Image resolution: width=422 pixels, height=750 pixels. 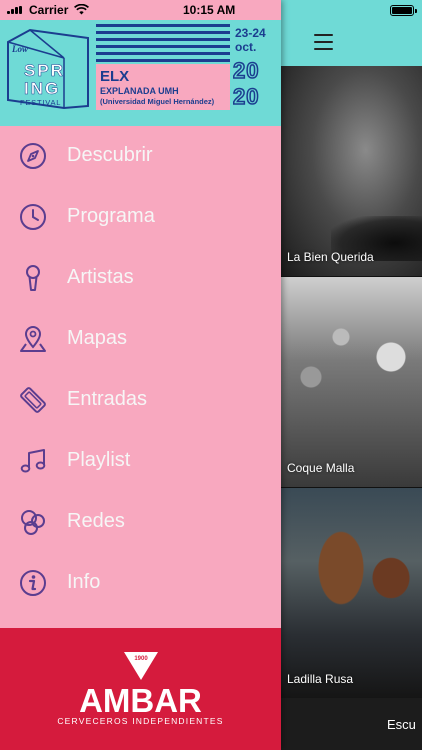 I want to click on artist-card: Coque Malla, so click(x=351, y=382).